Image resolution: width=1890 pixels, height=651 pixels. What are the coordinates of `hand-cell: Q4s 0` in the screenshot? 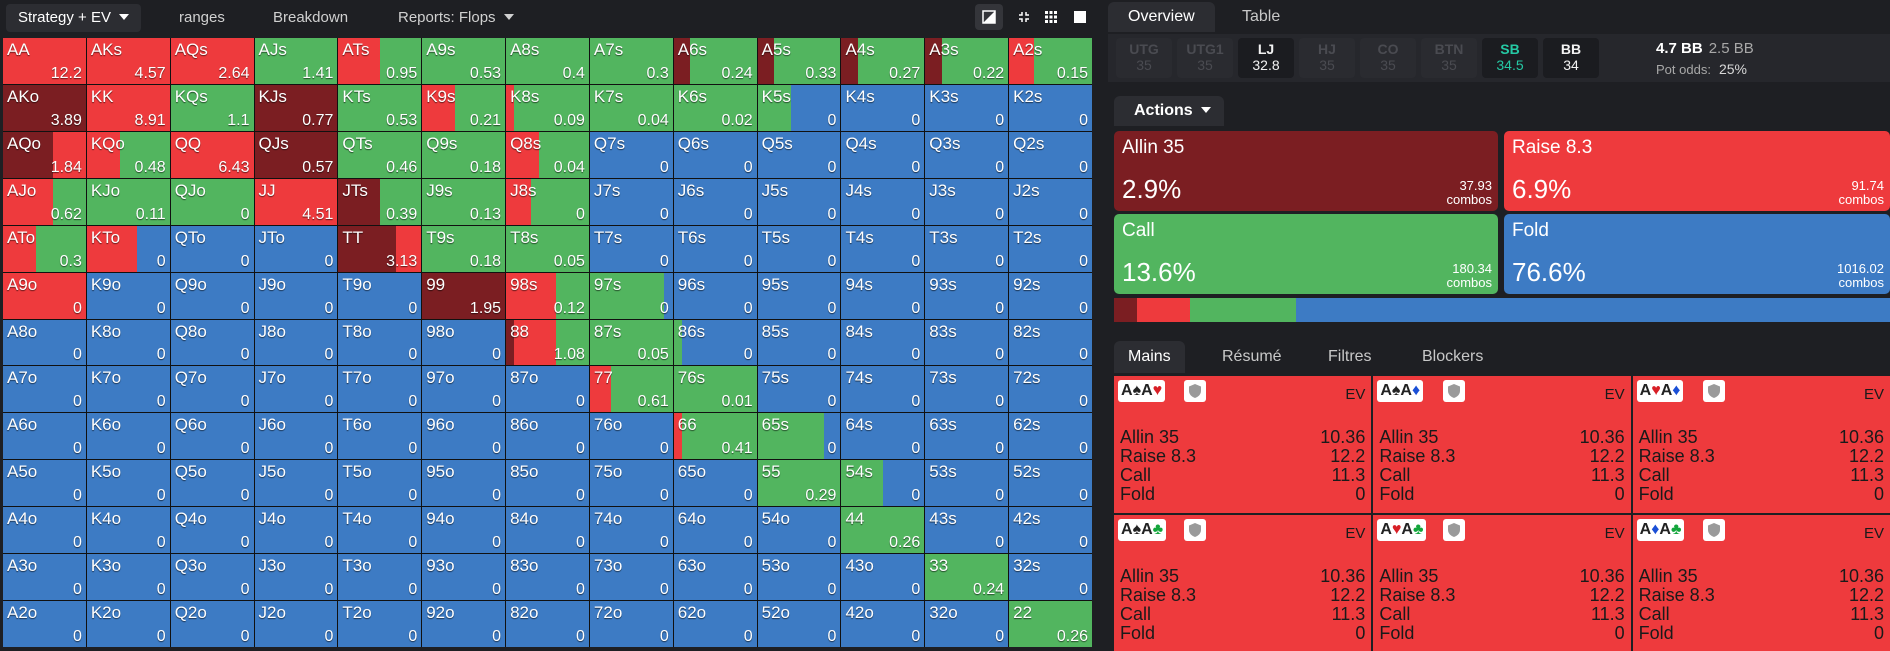 It's located at (883, 154).